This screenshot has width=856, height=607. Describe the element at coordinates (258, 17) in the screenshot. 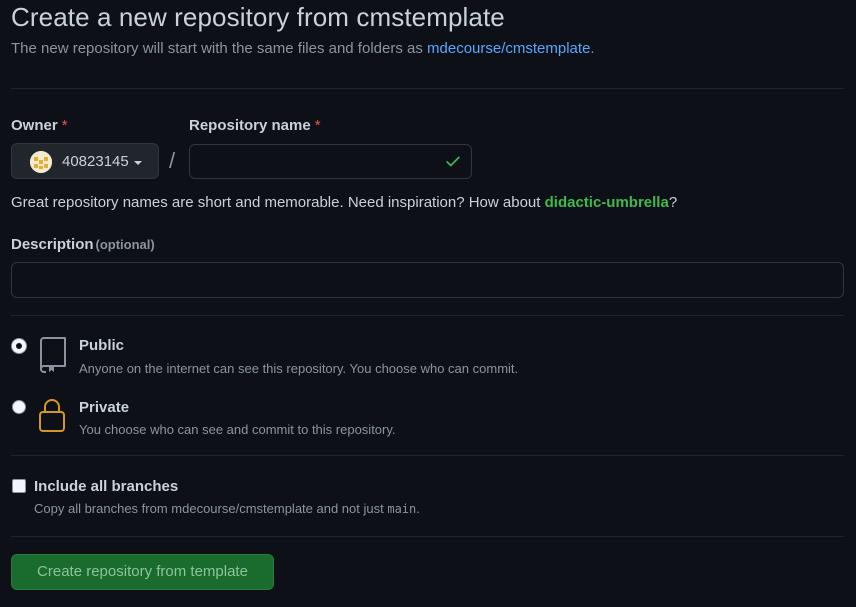

I see `page-title: Create a new repository from cmstemplate` at that location.